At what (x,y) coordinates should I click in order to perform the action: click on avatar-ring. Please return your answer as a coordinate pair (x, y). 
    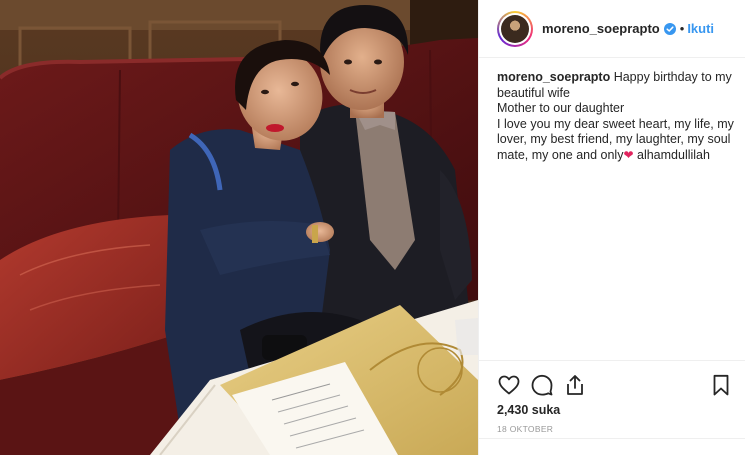
    Looking at the image, I should click on (515, 28).